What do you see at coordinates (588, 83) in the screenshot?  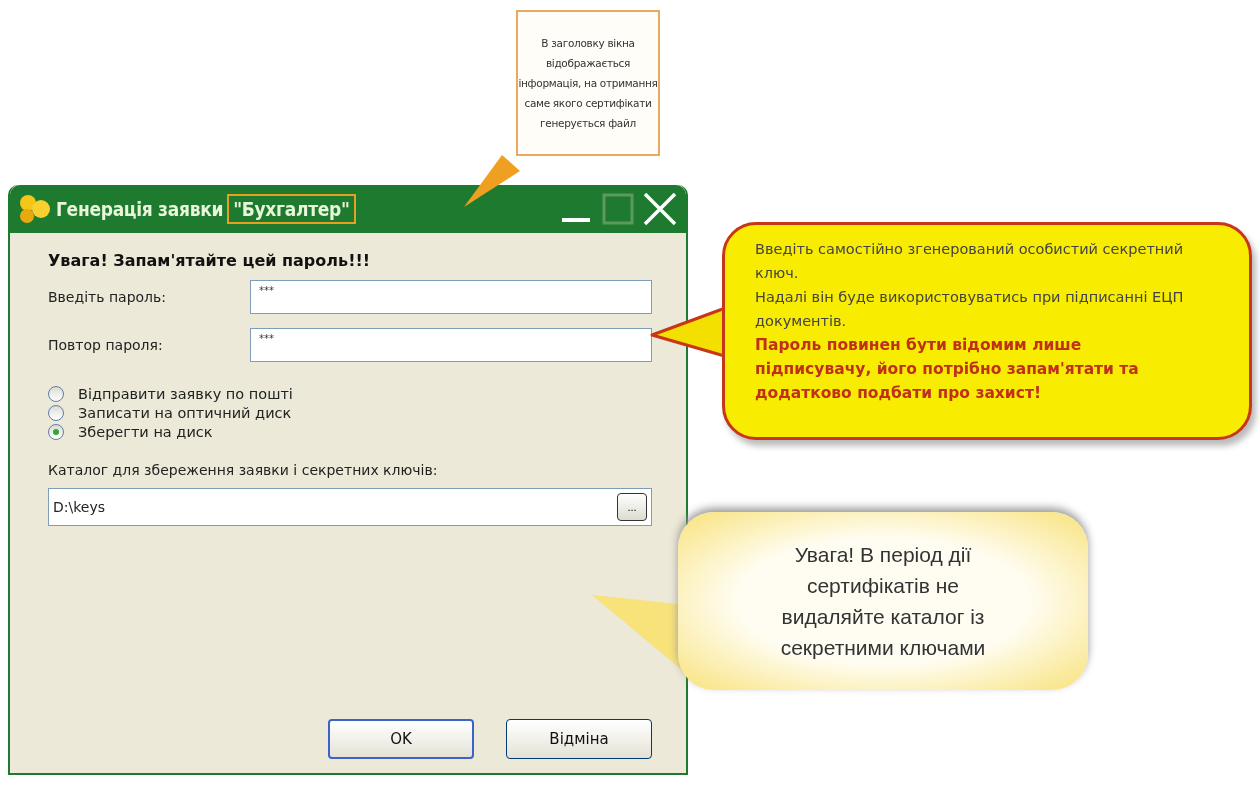 I see `callout-text: інформація, на отримання` at bounding box center [588, 83].